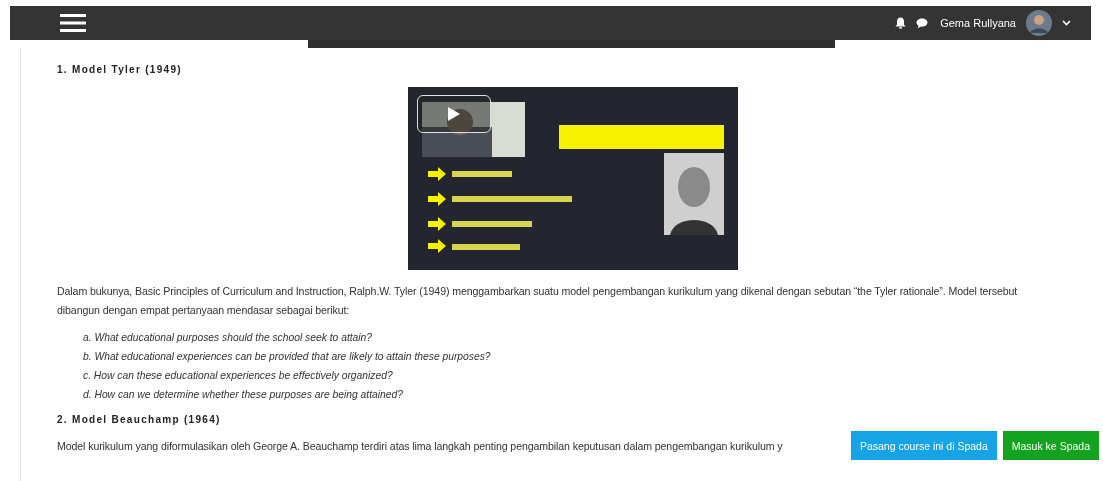 Image resolution: width=1103 pixels, height=481 pixels. What do you see at coordinates (120, 69) in the screenshot?
I see `section-heading: 1. Model Tyler (1949)` at bounding box center [120, 69].